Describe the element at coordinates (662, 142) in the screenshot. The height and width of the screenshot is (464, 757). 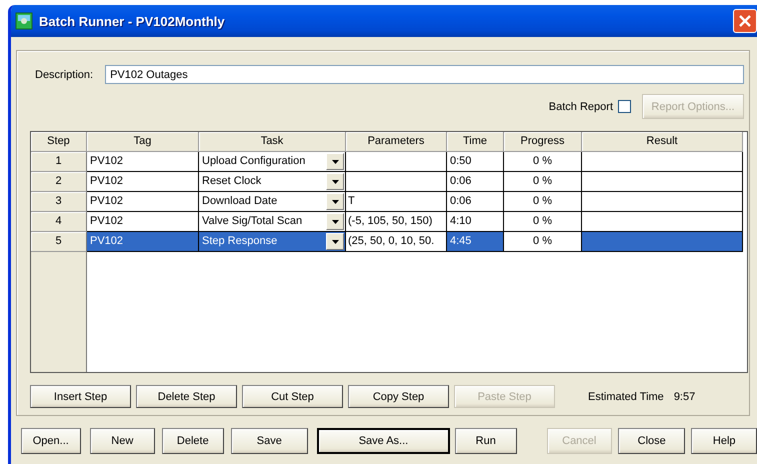
I see `column-header: Result` at that location.